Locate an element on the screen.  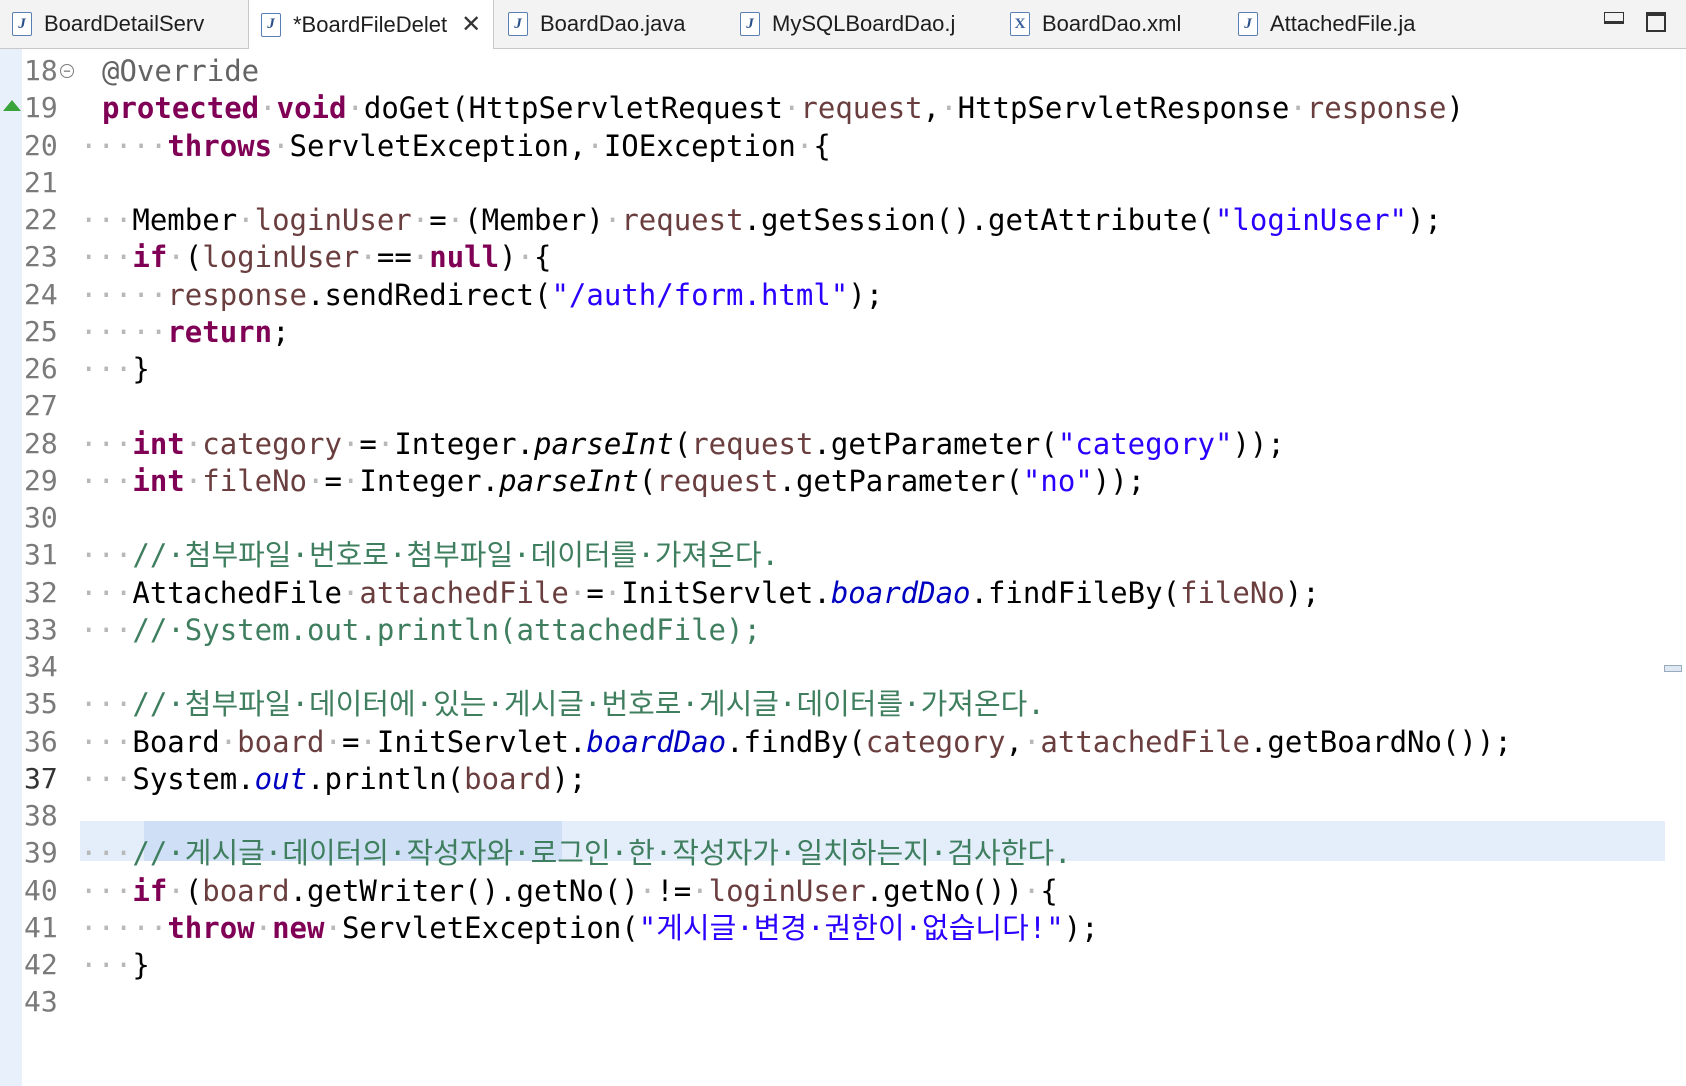
code-line: ·····return; is located at coordinates (185, 332).